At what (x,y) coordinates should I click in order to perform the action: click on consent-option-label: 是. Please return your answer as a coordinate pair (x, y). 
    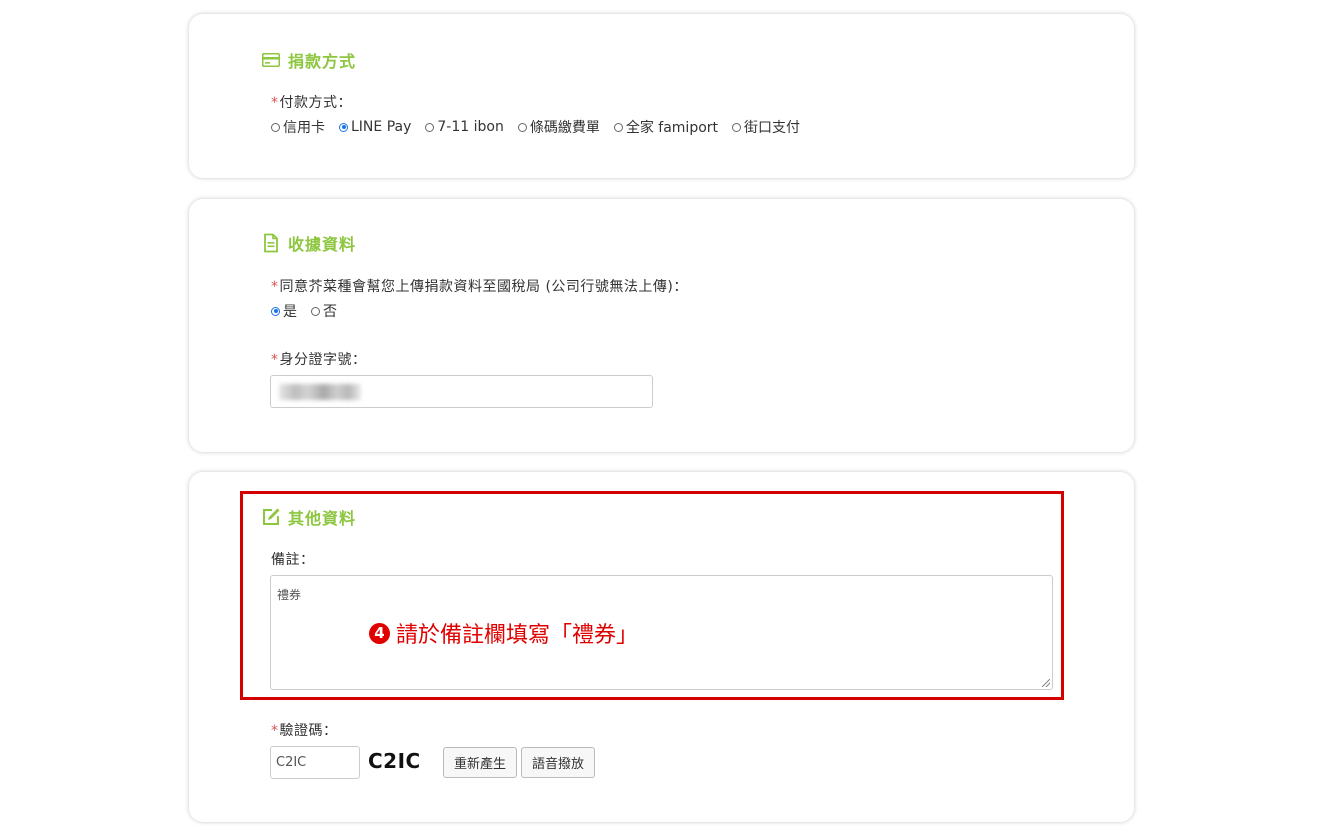
    Looking at the image, I should click on (290, 312).